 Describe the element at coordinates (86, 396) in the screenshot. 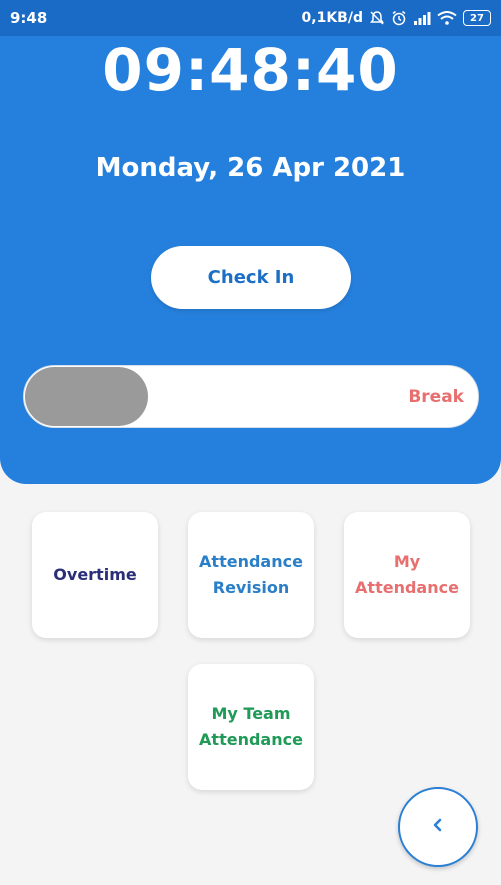

I see `slider-knob` at that location.